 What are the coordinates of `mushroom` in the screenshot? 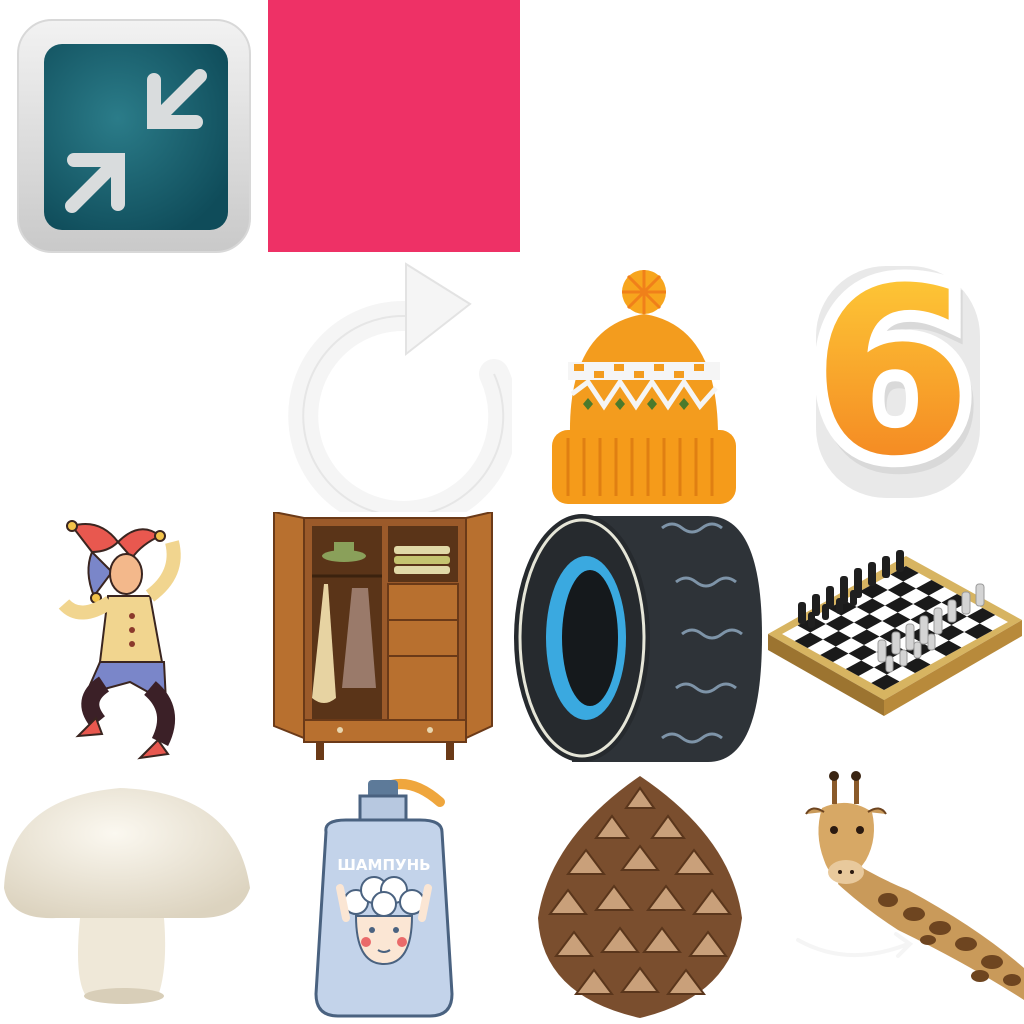 It's located at (128, 896).